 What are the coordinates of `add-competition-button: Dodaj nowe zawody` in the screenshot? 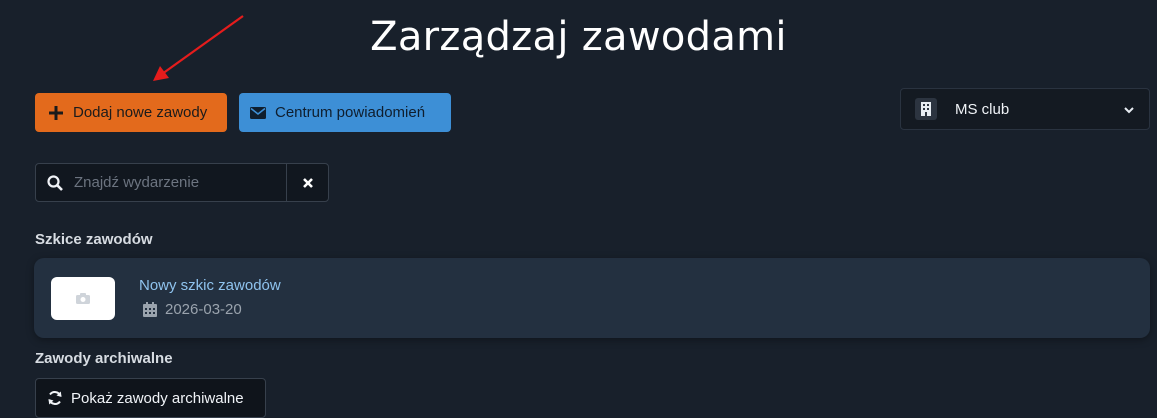 It's located at (131, 112).